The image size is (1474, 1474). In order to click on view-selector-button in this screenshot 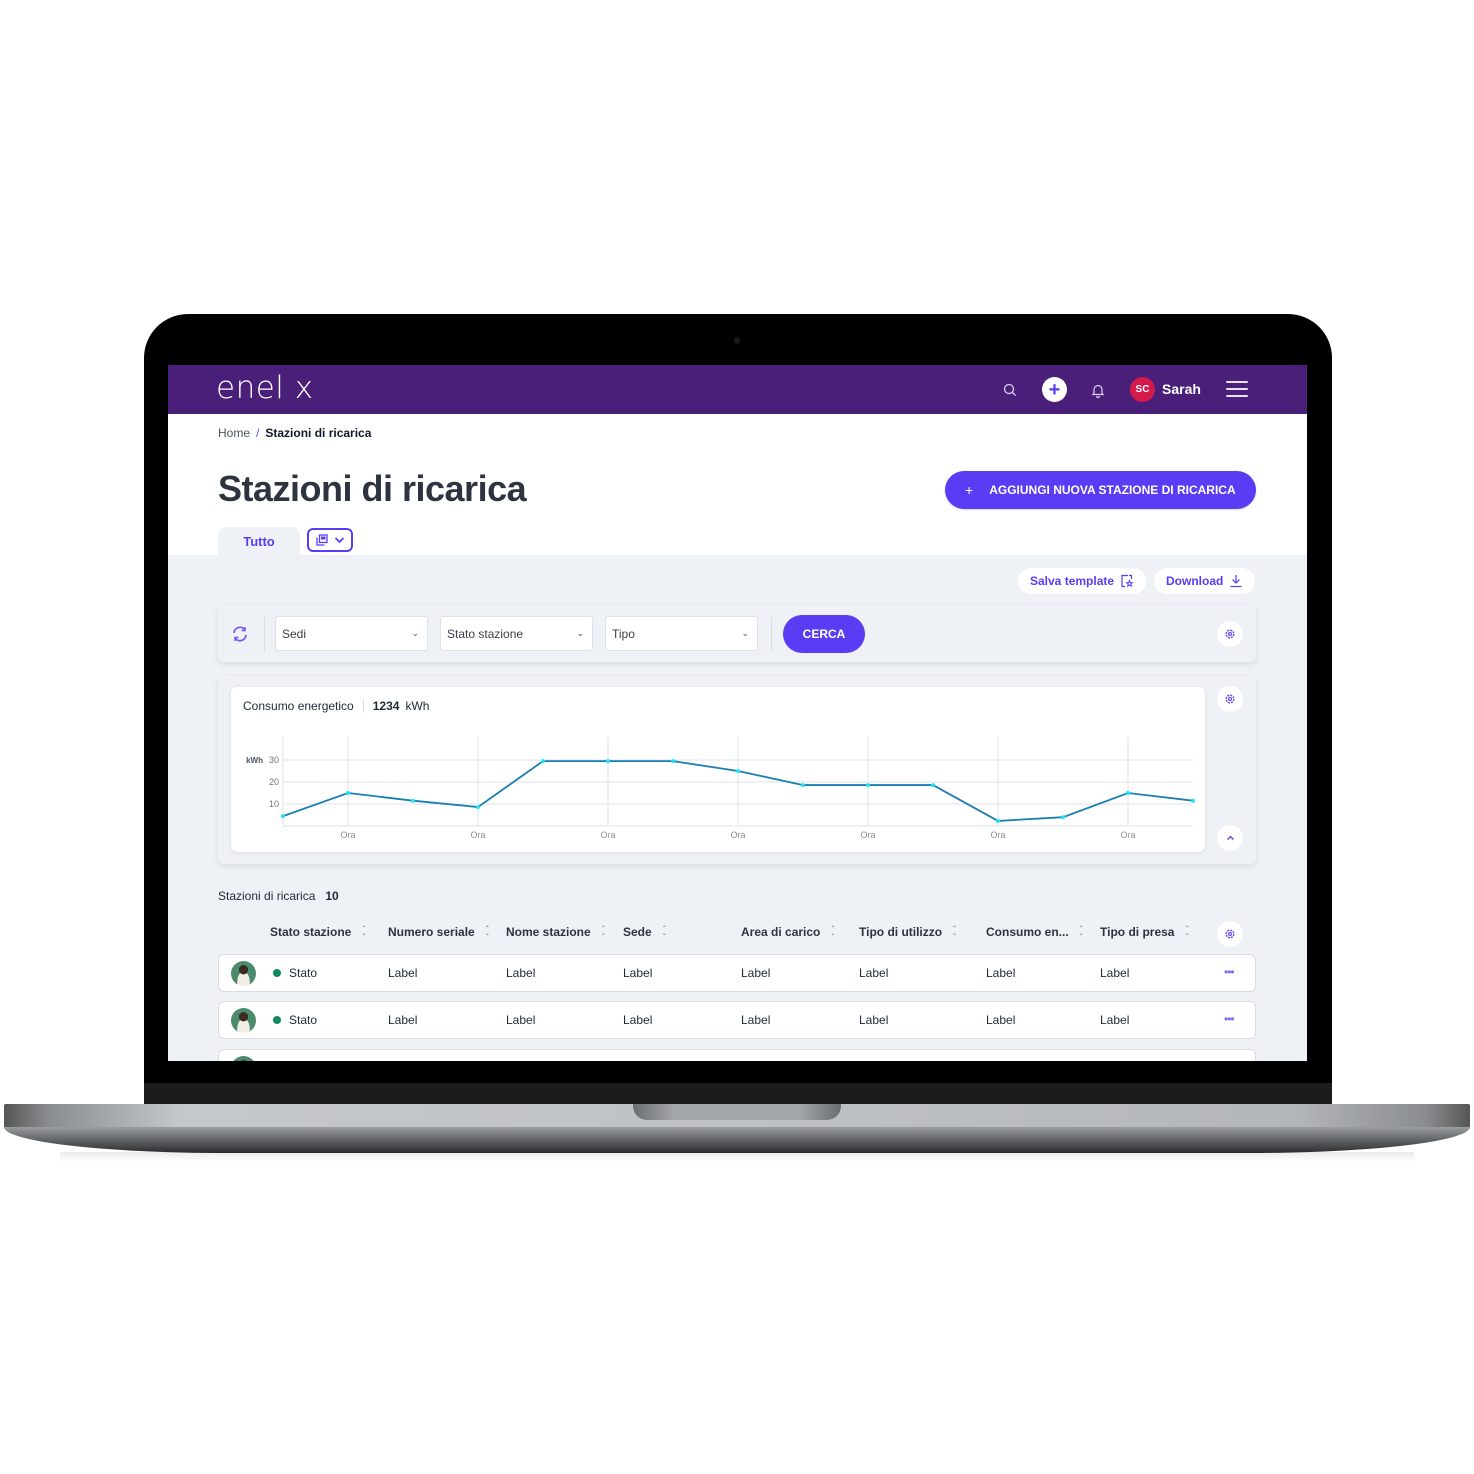, I will do `click(330, 540)`.